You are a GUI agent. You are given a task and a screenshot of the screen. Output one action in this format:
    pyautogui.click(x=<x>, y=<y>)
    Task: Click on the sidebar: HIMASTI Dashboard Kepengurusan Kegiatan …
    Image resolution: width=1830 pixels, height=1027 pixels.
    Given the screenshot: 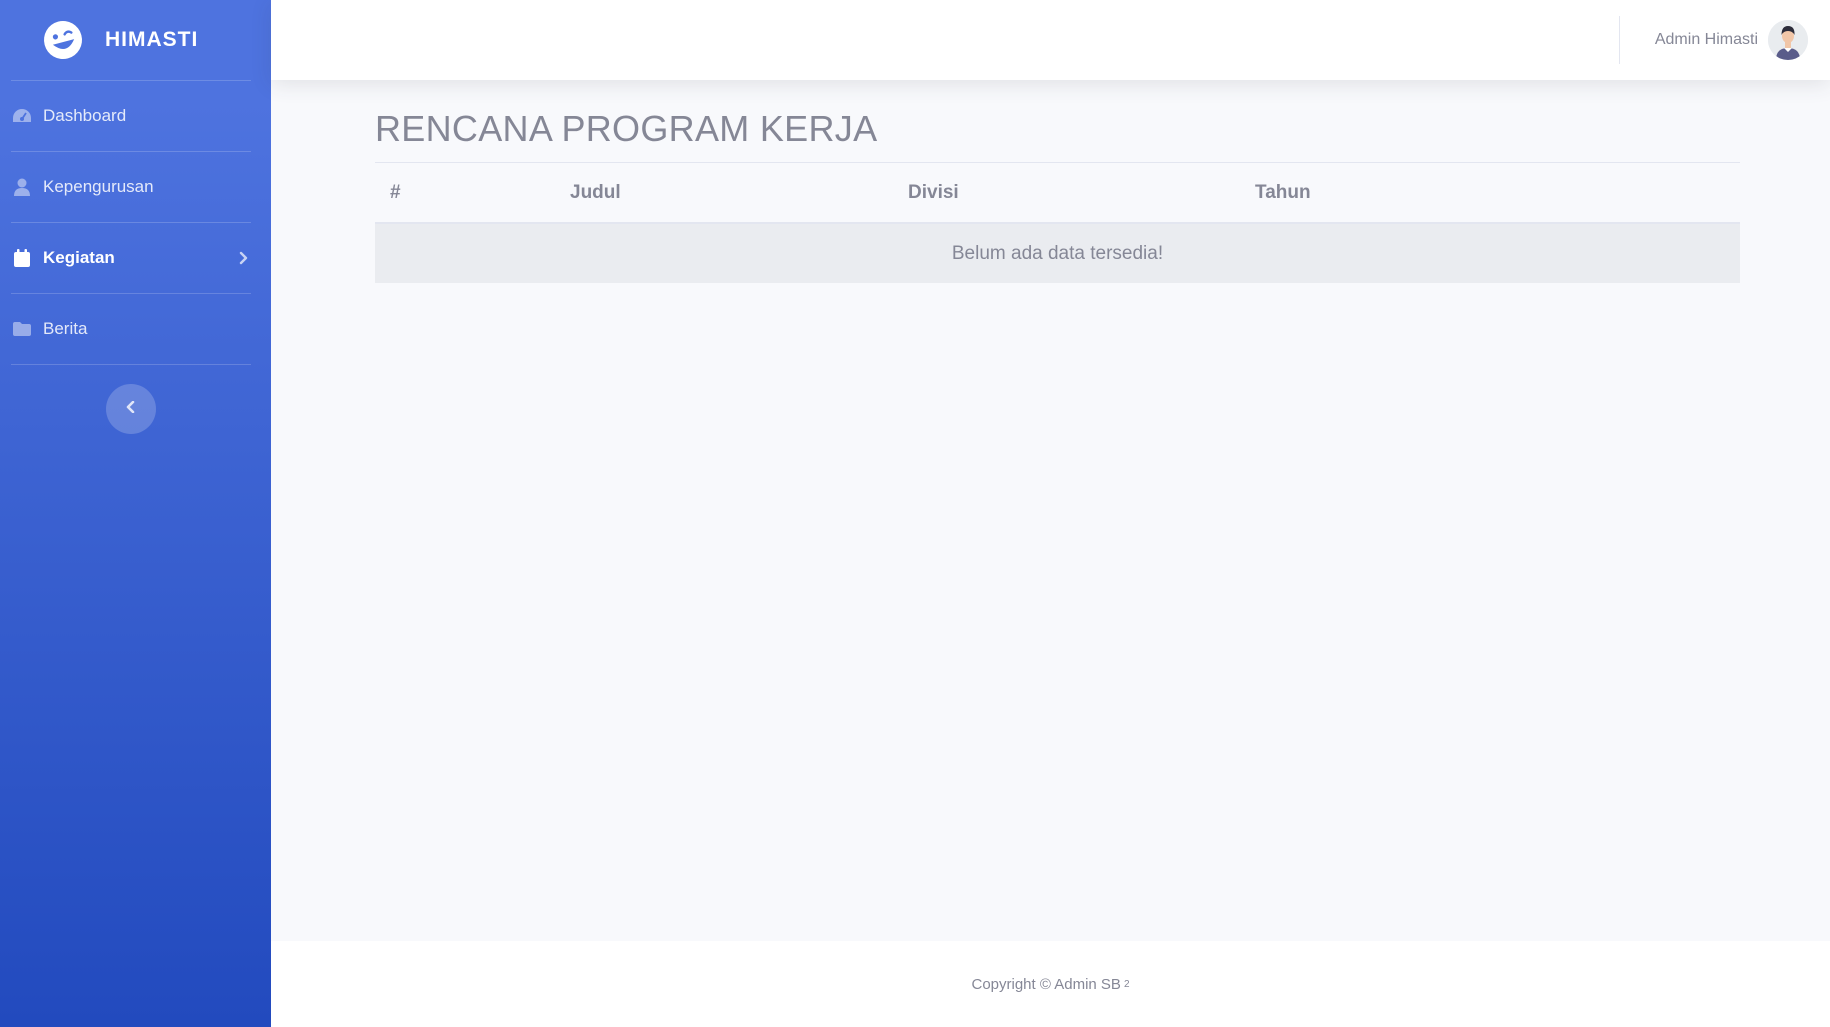 What is the action you would take?
    pyautogui.click(x=135, y=513)
    